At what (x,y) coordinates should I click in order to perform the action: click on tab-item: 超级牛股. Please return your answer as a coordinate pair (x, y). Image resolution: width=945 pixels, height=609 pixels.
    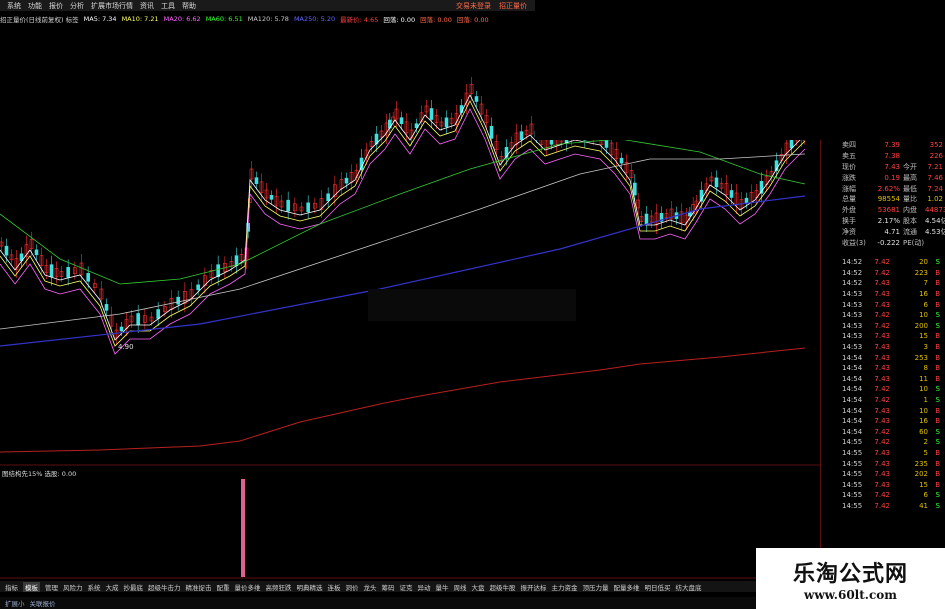
    Looking at the image, I should click on (503, 587).